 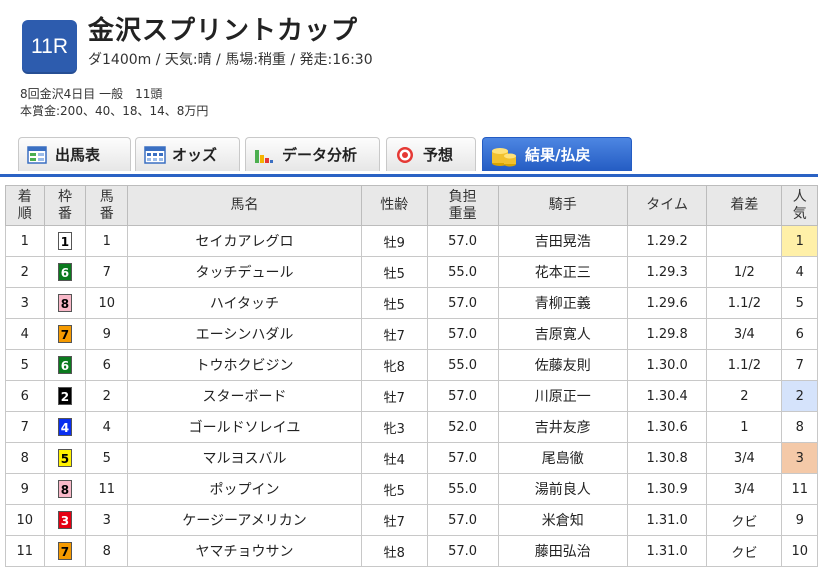 What do you see at coordinates (65, 427) in the screenshot?
I see `waku-cell: 4` at bounding box center [65, 427].